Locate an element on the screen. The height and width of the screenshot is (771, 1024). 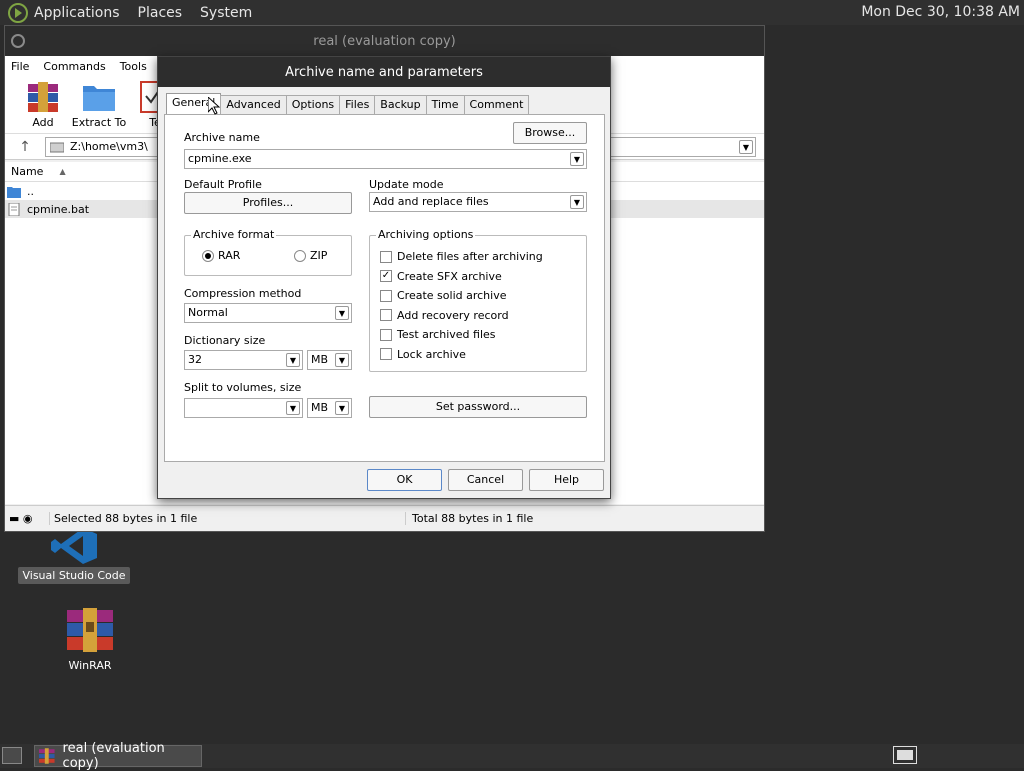
extract-to-button: Extract To is located at coordinates (99, 104).